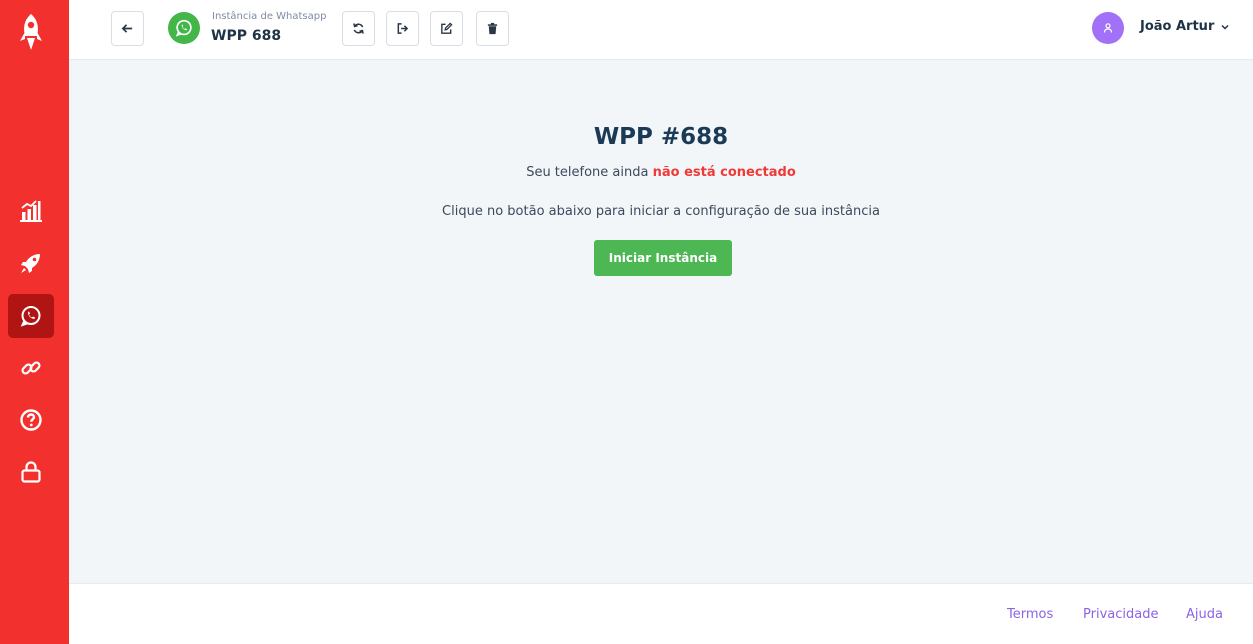  Describe the element at coordinates (1177, 26) in the screenshot. I see `user-name: João Artur` at that location.